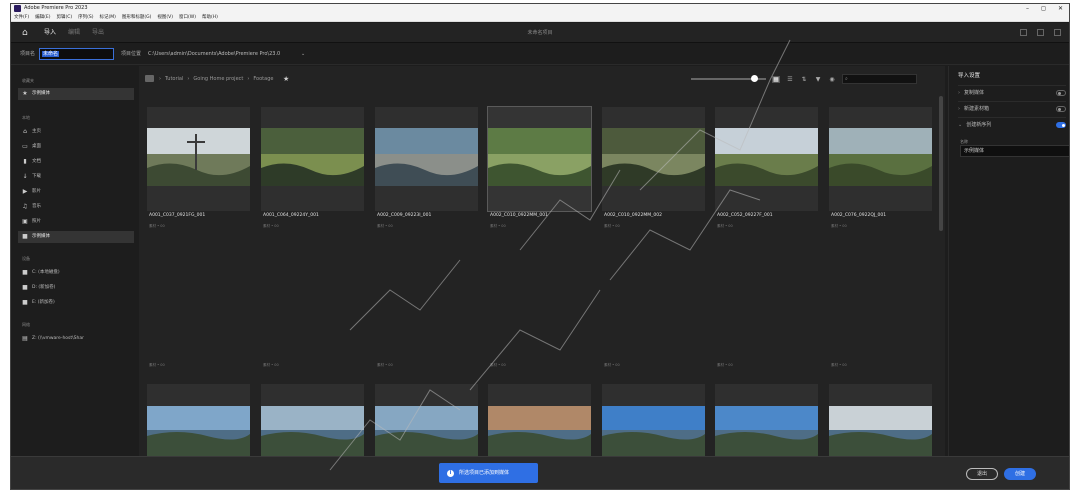 The height and width of the screenshot is (498, 1080). Describe the element at coordinates (25, 236) in the screenshot. I see `folder-icon: ■` at that location.